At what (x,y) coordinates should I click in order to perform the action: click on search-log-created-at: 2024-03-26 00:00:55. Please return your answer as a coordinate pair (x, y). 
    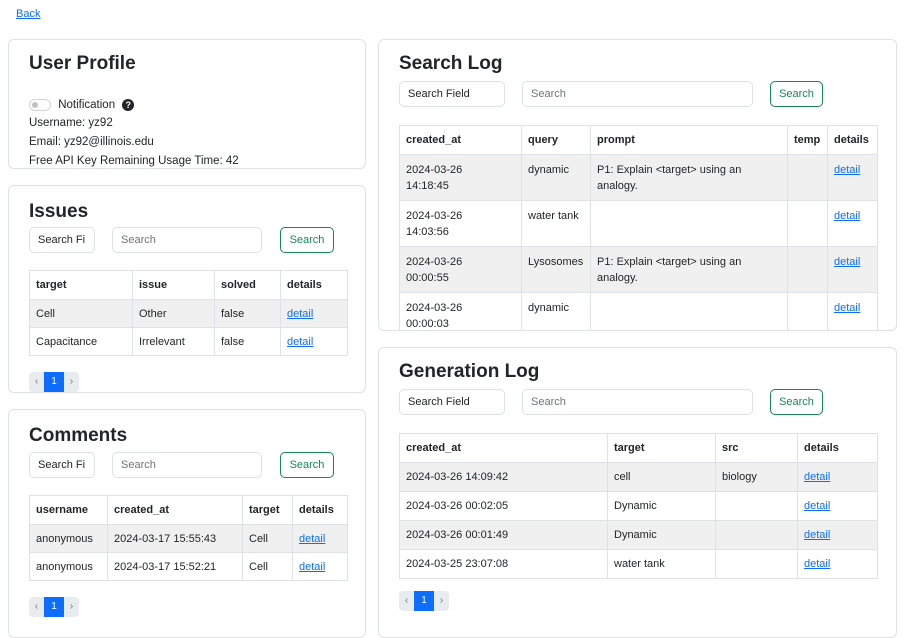
    Looking at the image, I should click on (460, 269).